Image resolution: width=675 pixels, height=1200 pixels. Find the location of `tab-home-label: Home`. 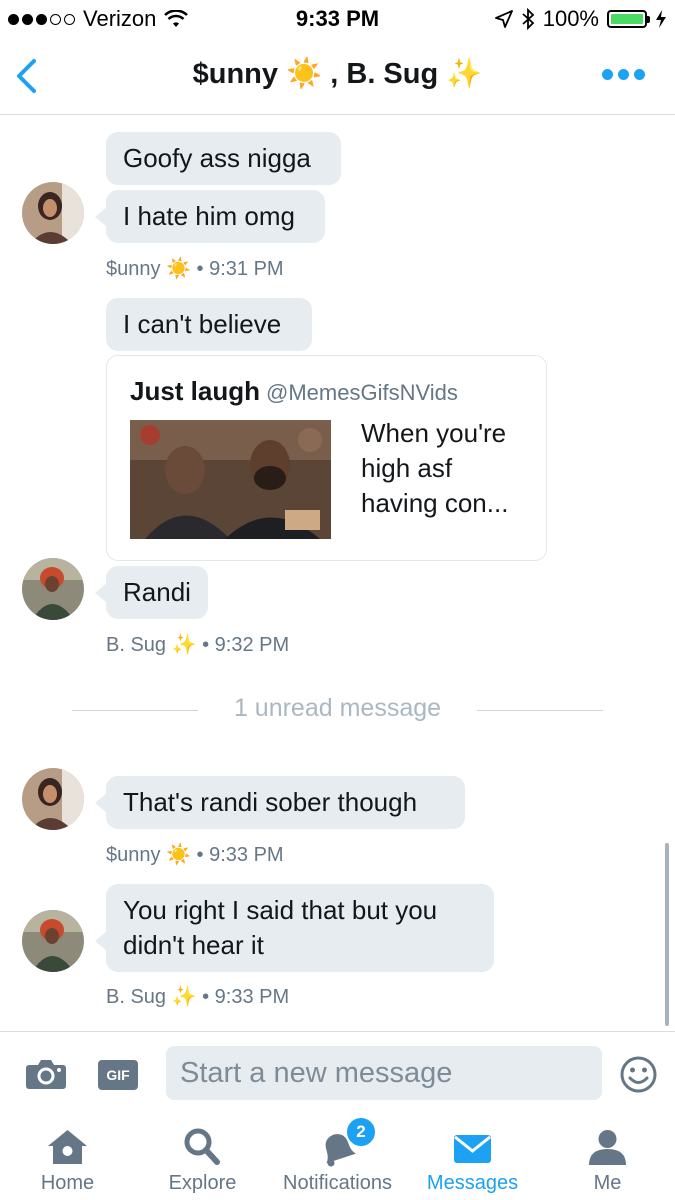

tab-home-label: Home is located at coordinates (67, 1183).